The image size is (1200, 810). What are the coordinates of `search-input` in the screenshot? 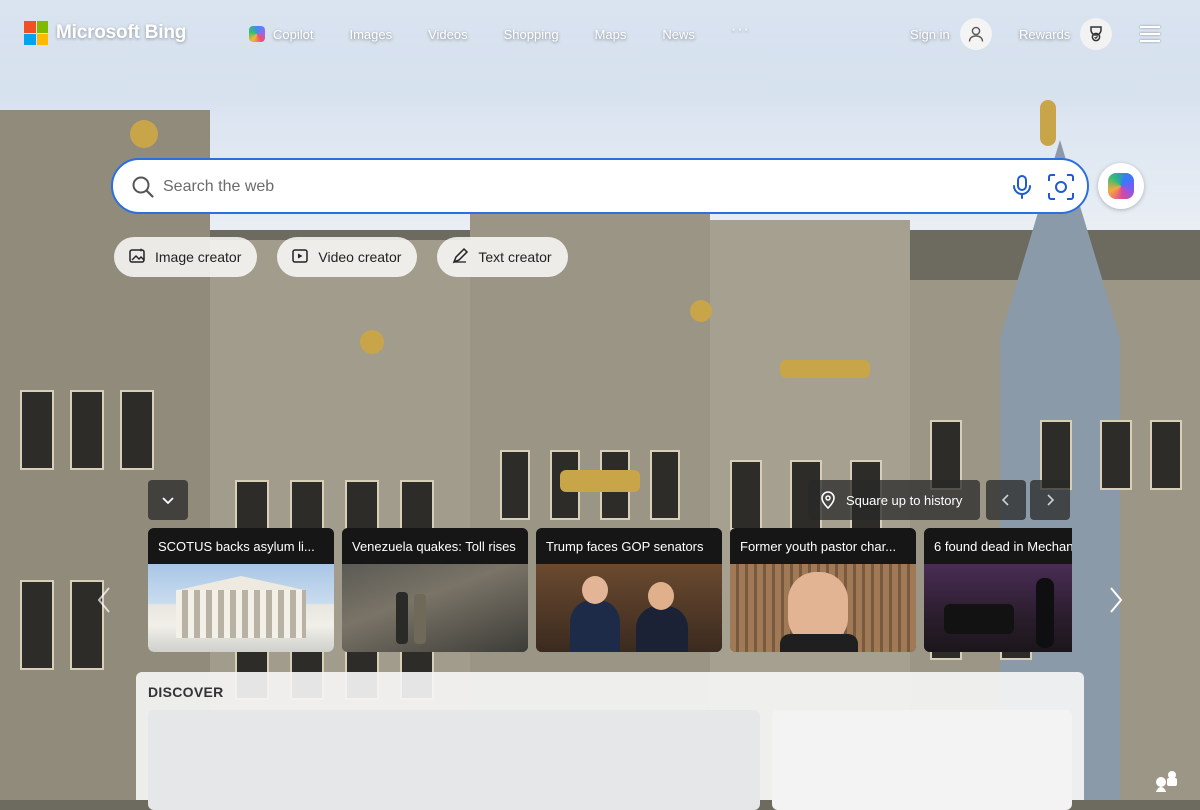 It's located at (573, 187).